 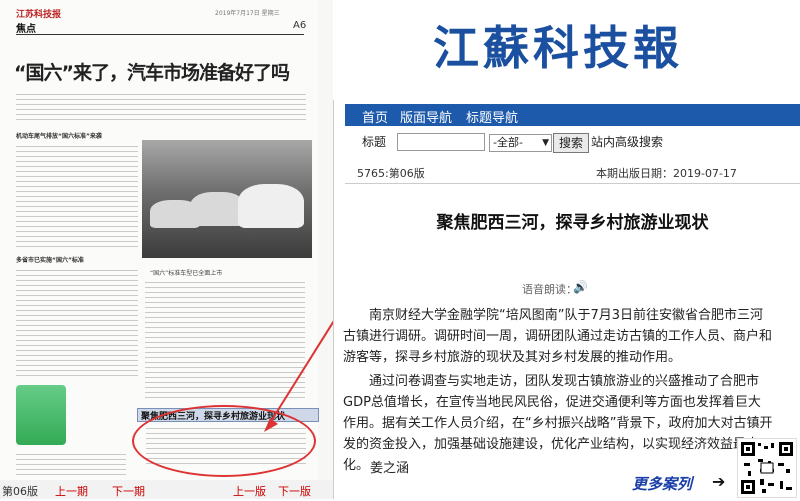 What do you see at coordinates (719, 481) in the screenshot?
I see `arrow-right-icon: ➔` at bounding box center [719, 481].